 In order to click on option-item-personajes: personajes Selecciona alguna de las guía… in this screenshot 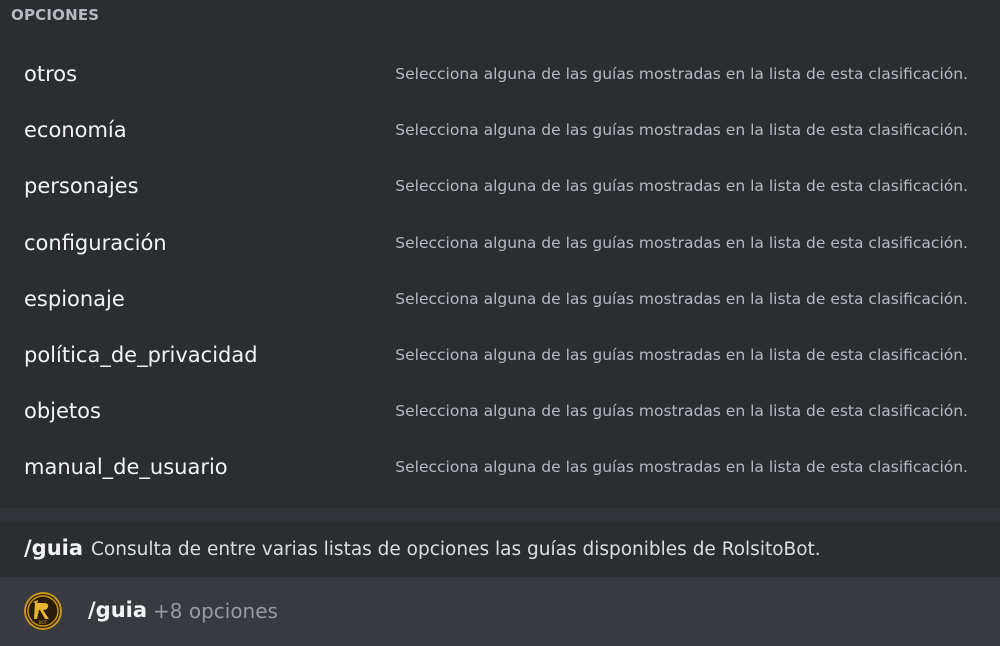, I will do `click(500, 186)`.